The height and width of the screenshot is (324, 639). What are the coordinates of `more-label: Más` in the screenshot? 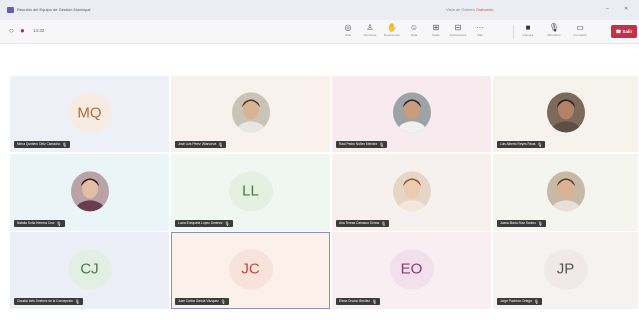 It's located at (480, 35).